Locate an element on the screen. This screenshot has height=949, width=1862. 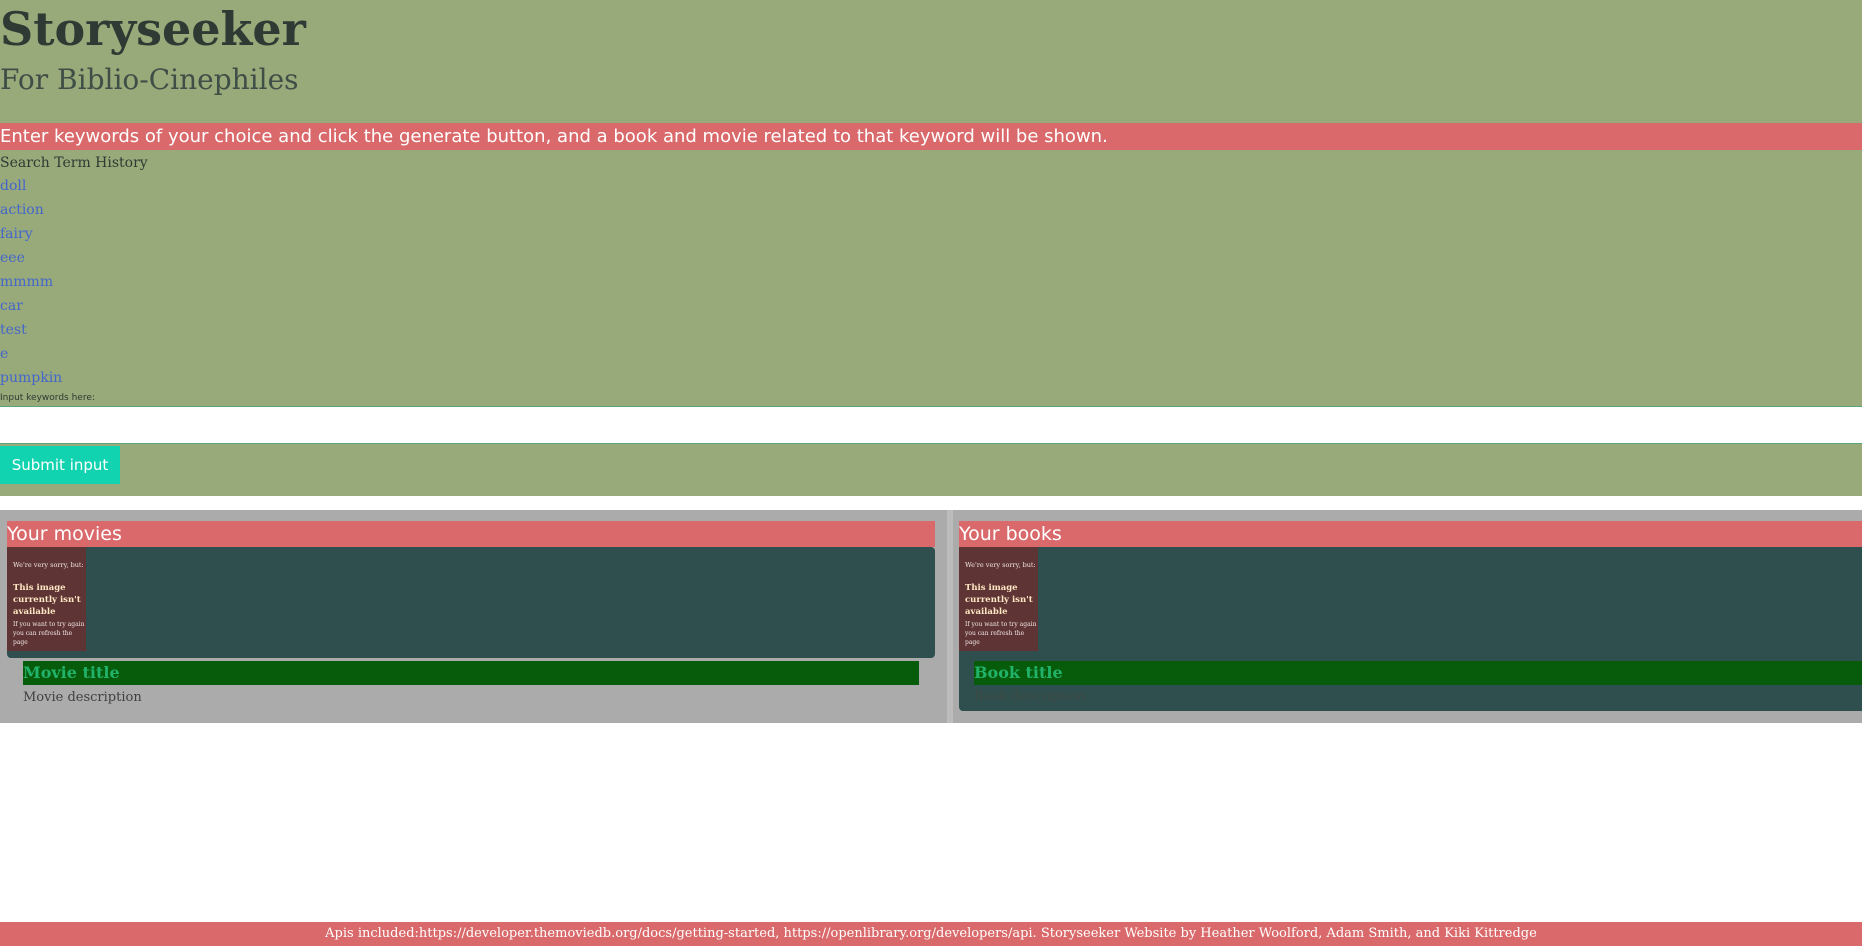
history-item: fairy is located at coordinates (31, 236).